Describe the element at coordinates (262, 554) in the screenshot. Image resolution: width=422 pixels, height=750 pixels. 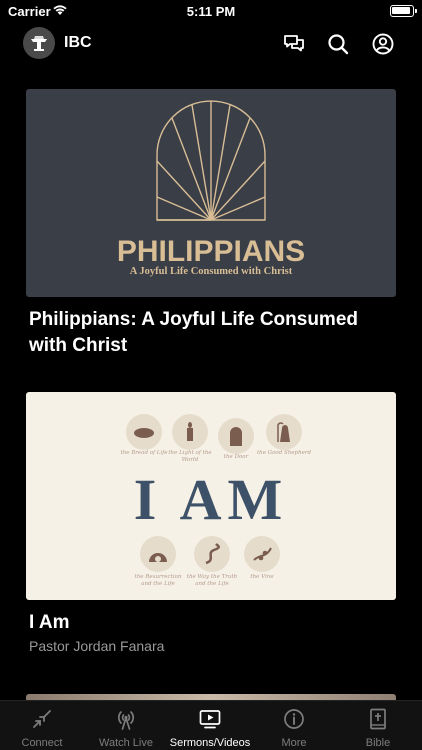
I see `vine-icon` at that location.